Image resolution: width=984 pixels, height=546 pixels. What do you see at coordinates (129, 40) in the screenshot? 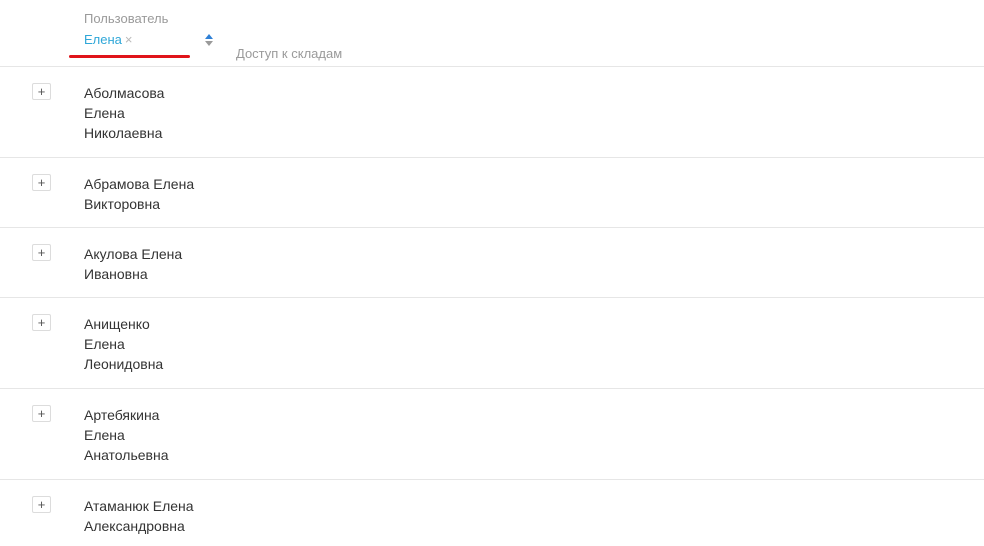
I see `close-icon: ×` at bounding box center [129, 40].